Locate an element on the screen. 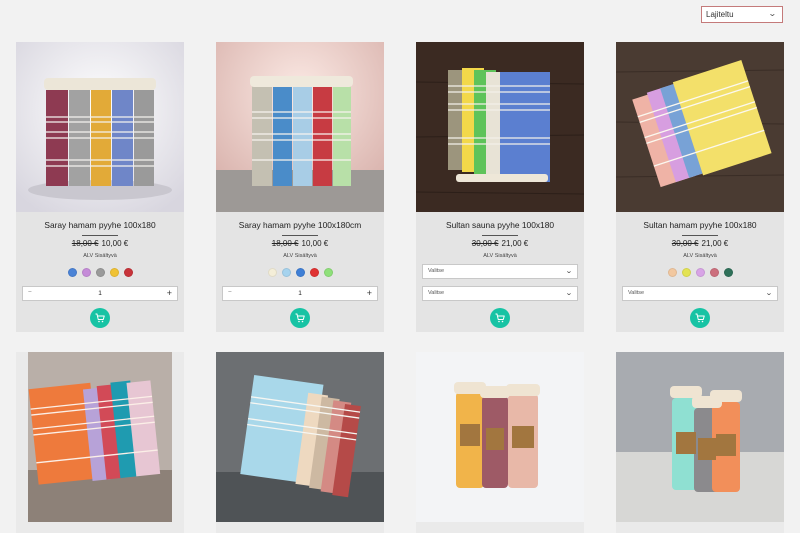 This screenshot has height=533, width=800. sort-dropdown: Lajiteltu ⌄ is located at coordinates (742, 14).